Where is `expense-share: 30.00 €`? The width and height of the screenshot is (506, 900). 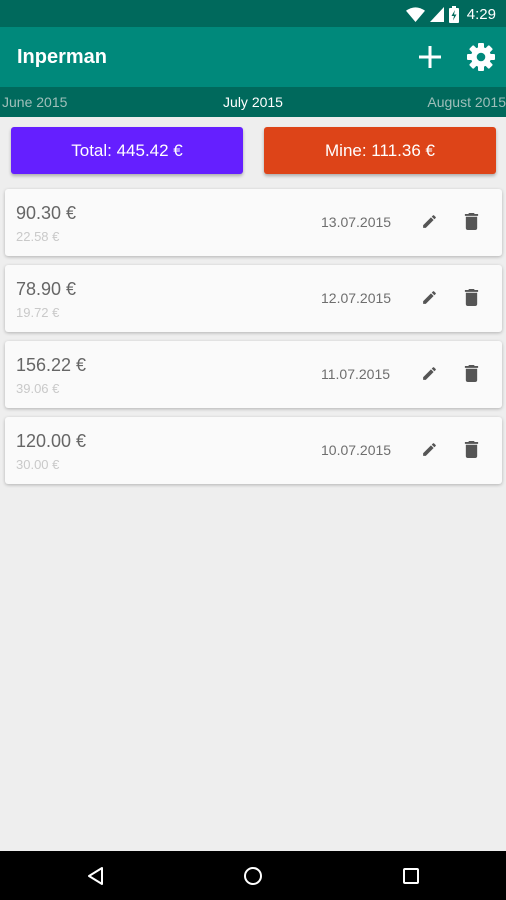 expense-share: 30.00 € is located at coordinates (38, 464).